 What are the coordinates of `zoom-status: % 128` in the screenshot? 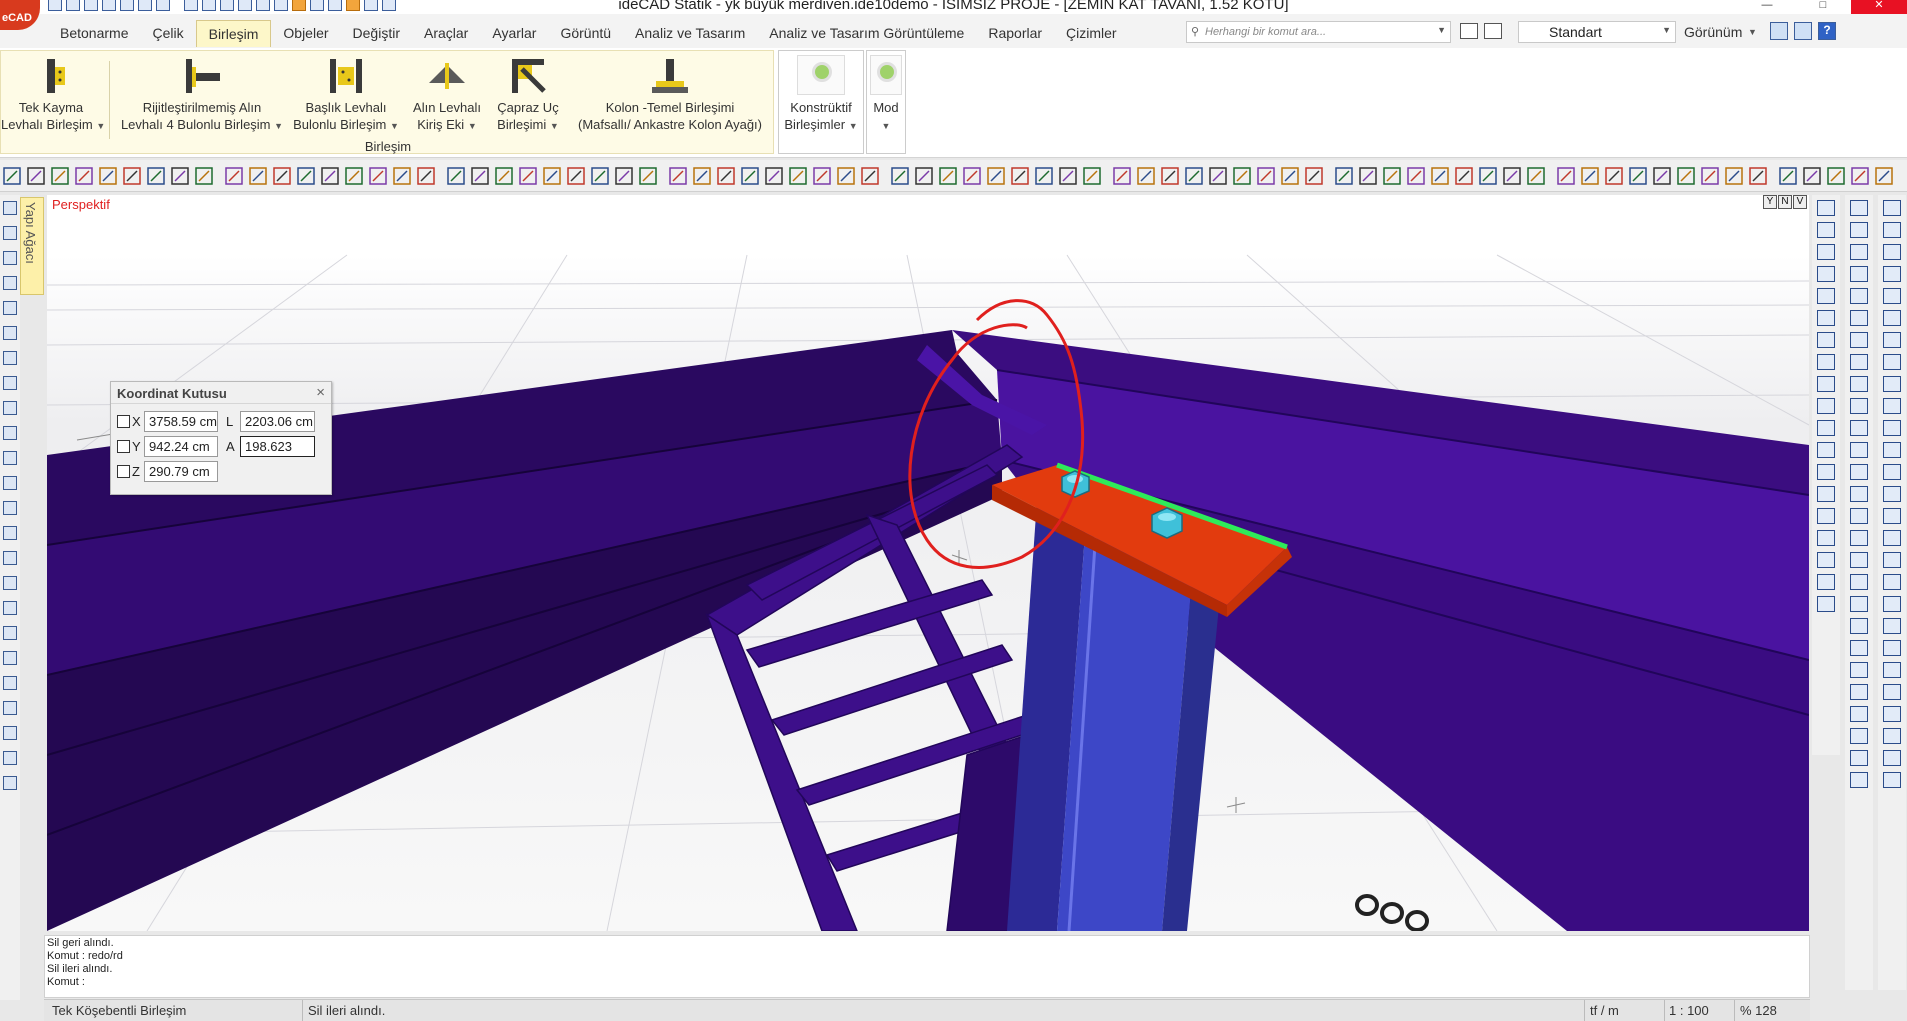 It's located at (1758, 1010).